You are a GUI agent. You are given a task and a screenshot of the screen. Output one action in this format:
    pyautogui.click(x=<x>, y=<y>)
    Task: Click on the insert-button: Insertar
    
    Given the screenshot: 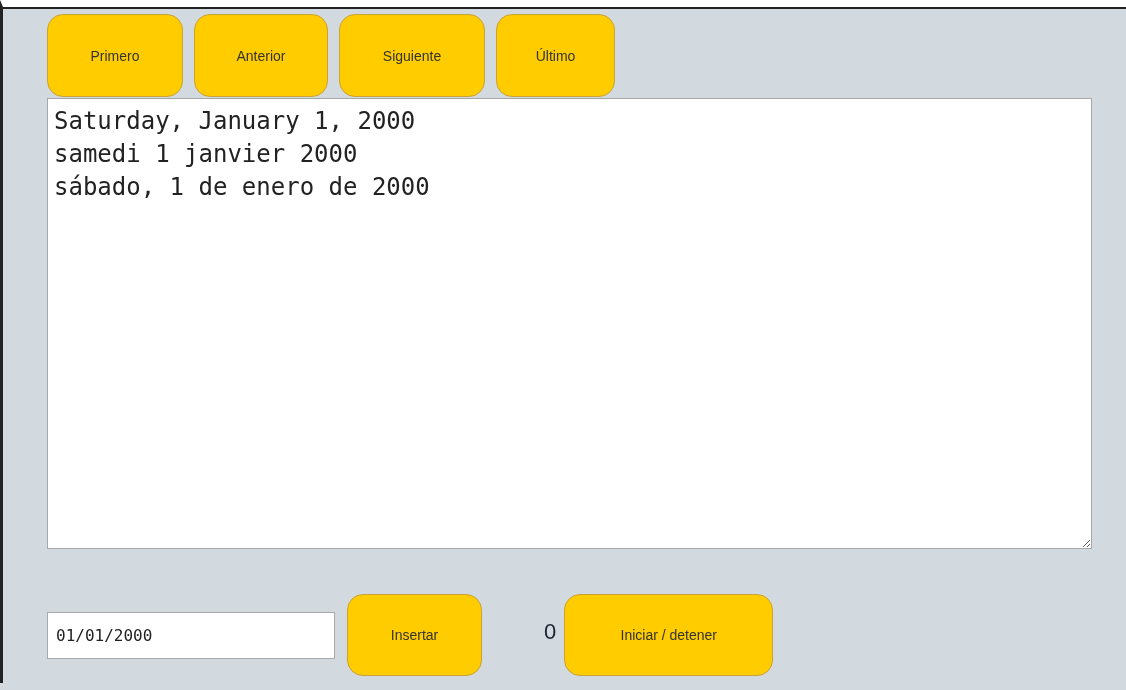 What is the action you would take?
    pyautogui.click(x=414, y=635)
    